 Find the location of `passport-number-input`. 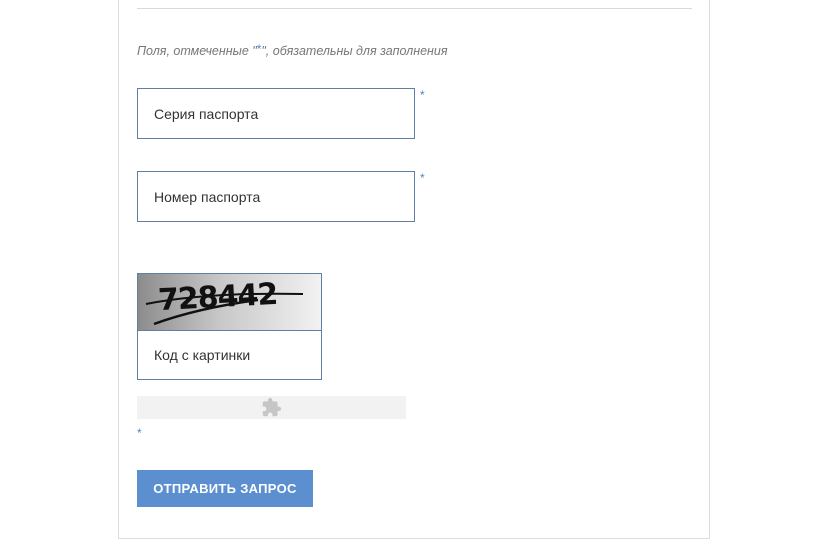

passport-number-input is located at coordinates (276, 196).